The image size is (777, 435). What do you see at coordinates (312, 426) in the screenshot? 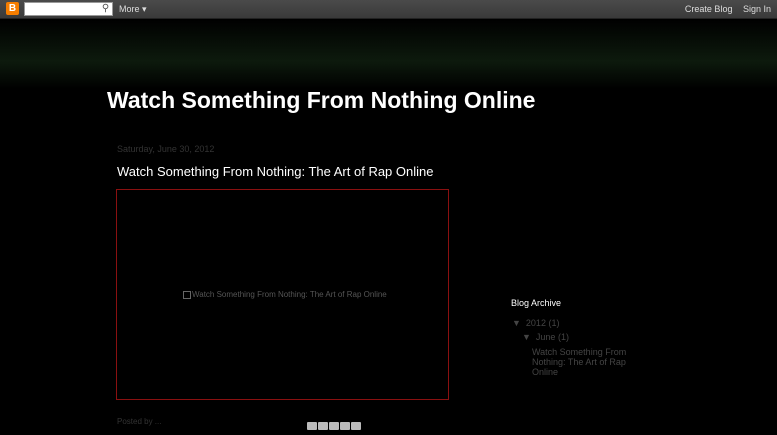
I see `email-share-icon` at bounding box center [312, 426].